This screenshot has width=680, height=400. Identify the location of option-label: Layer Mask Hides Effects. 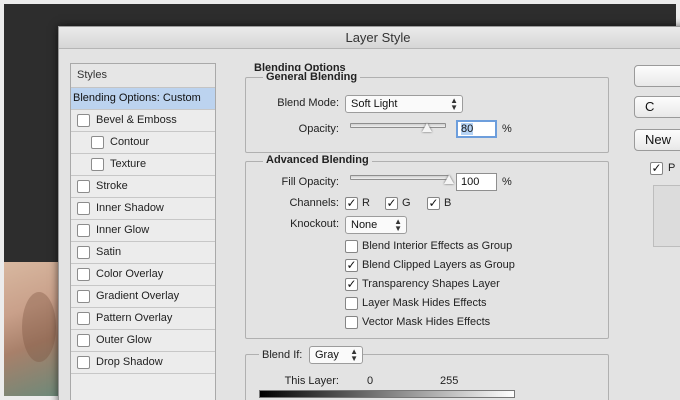
(424, 303).